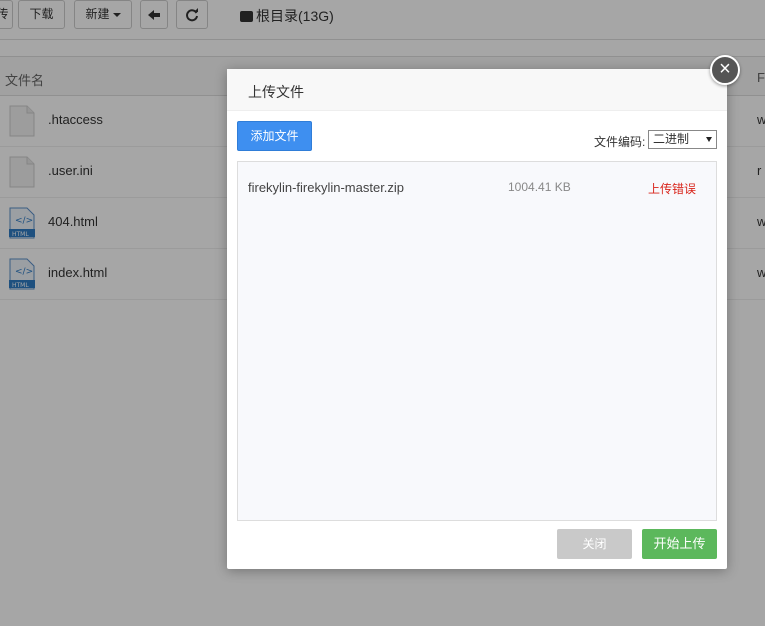 This screenshot has width=765, height=626. I want to click on close-button: 关闭, so click(594, 544).